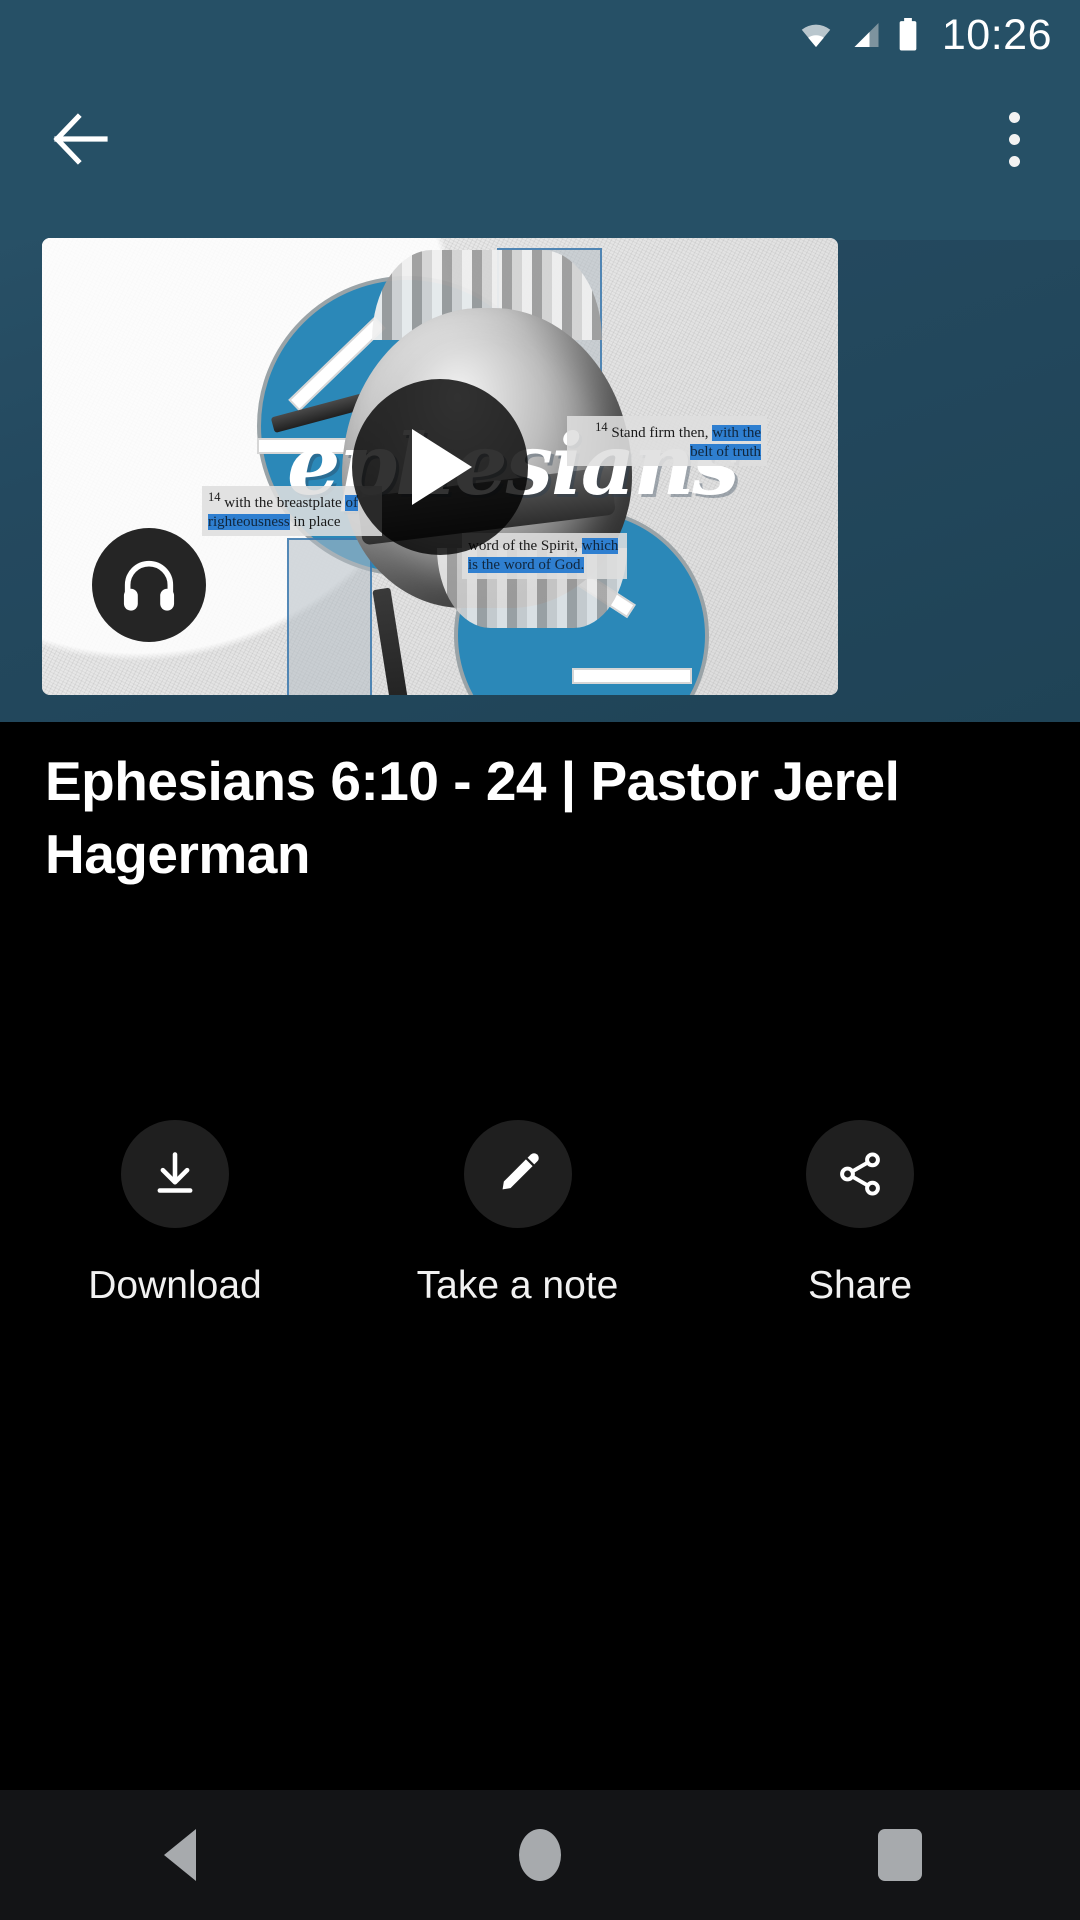  I want to click on share-icon, so click(860, 1174).